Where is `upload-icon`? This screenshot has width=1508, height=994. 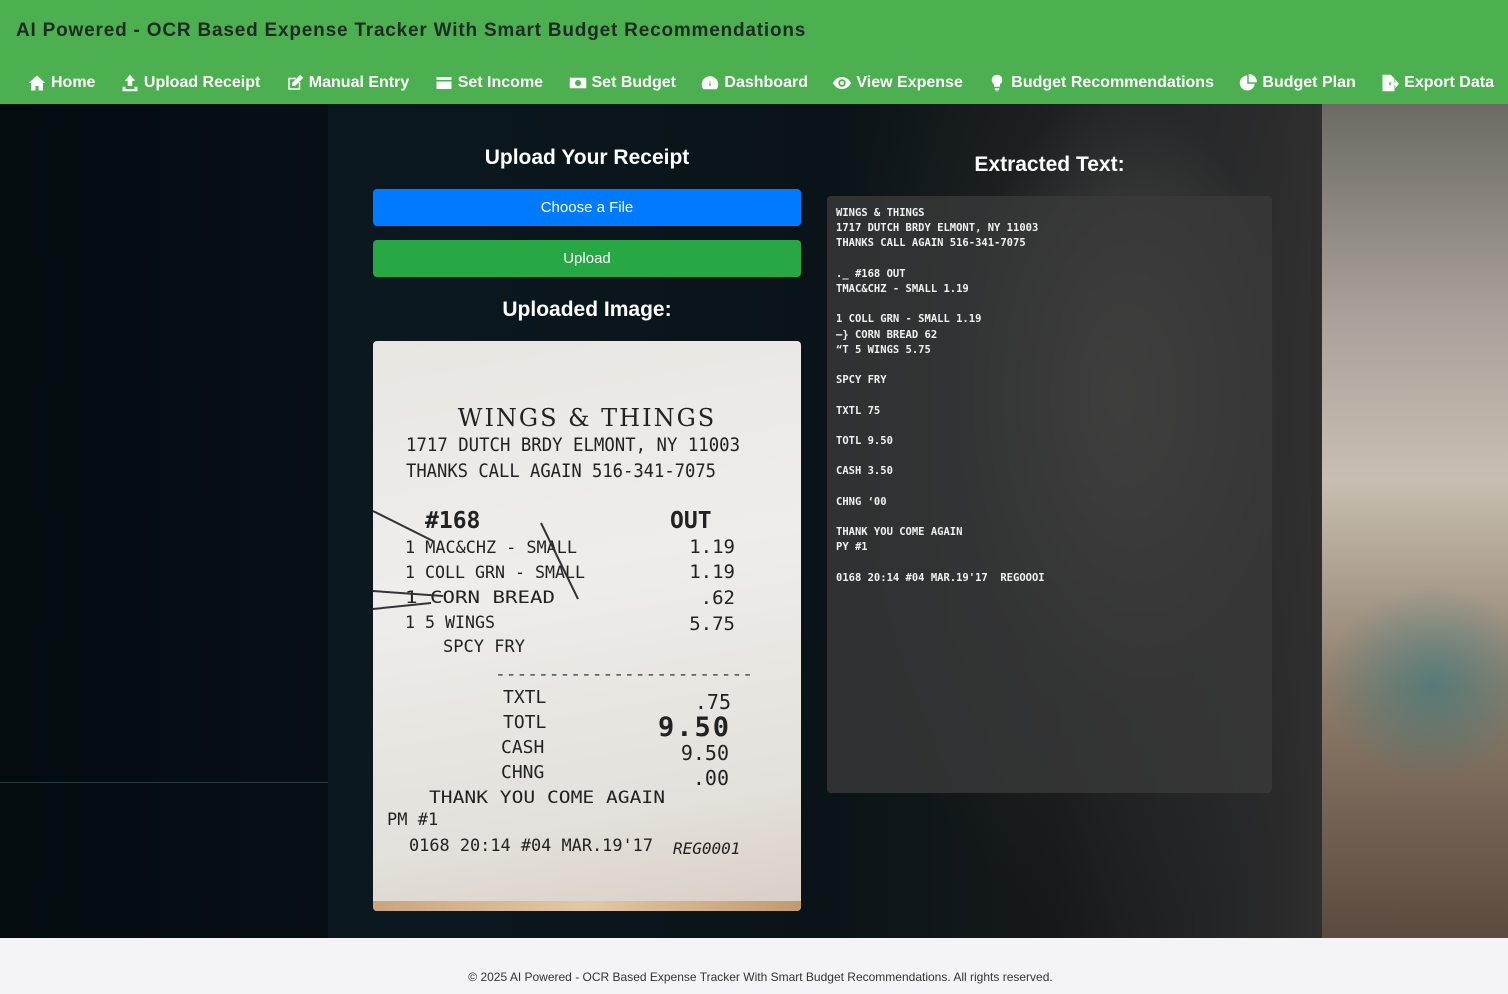
upload-icon is located at coordinates (130, 83).